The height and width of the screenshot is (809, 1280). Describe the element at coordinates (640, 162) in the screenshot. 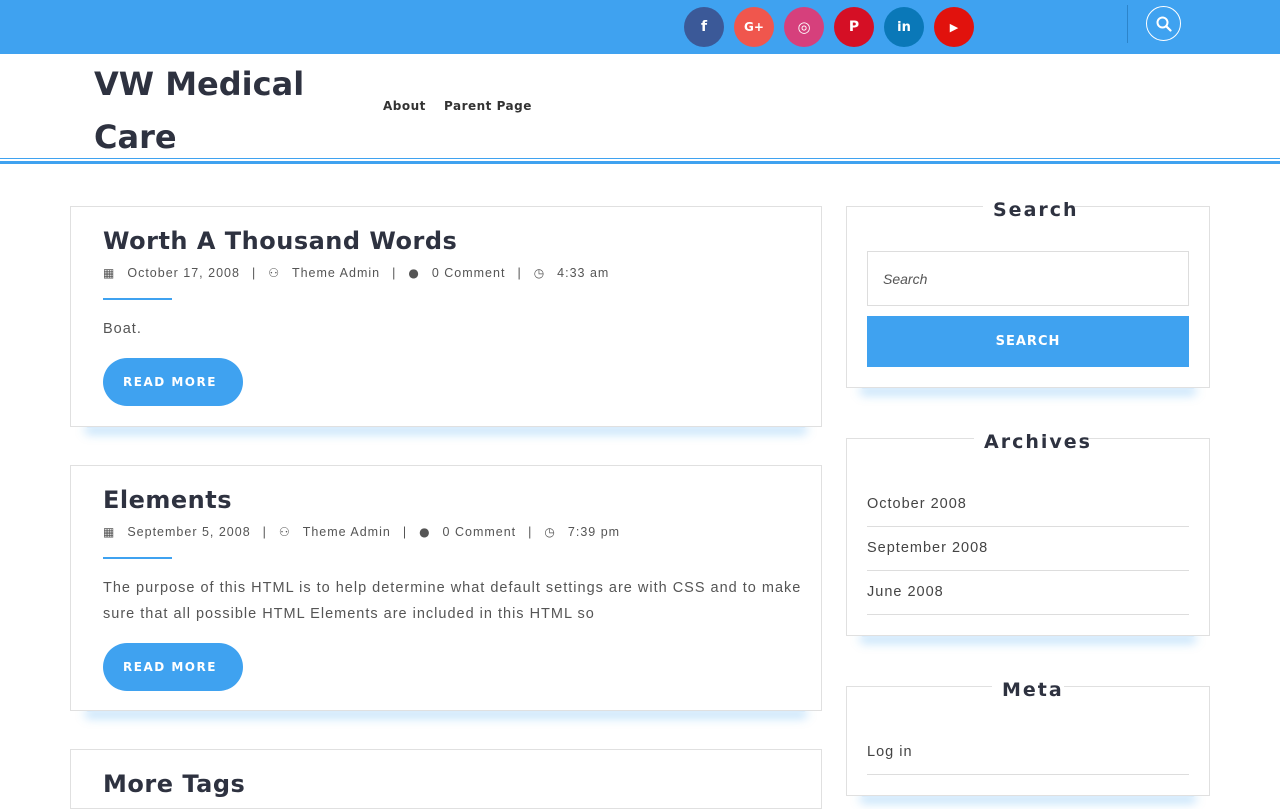

I see `header-divider-thick` at that location.